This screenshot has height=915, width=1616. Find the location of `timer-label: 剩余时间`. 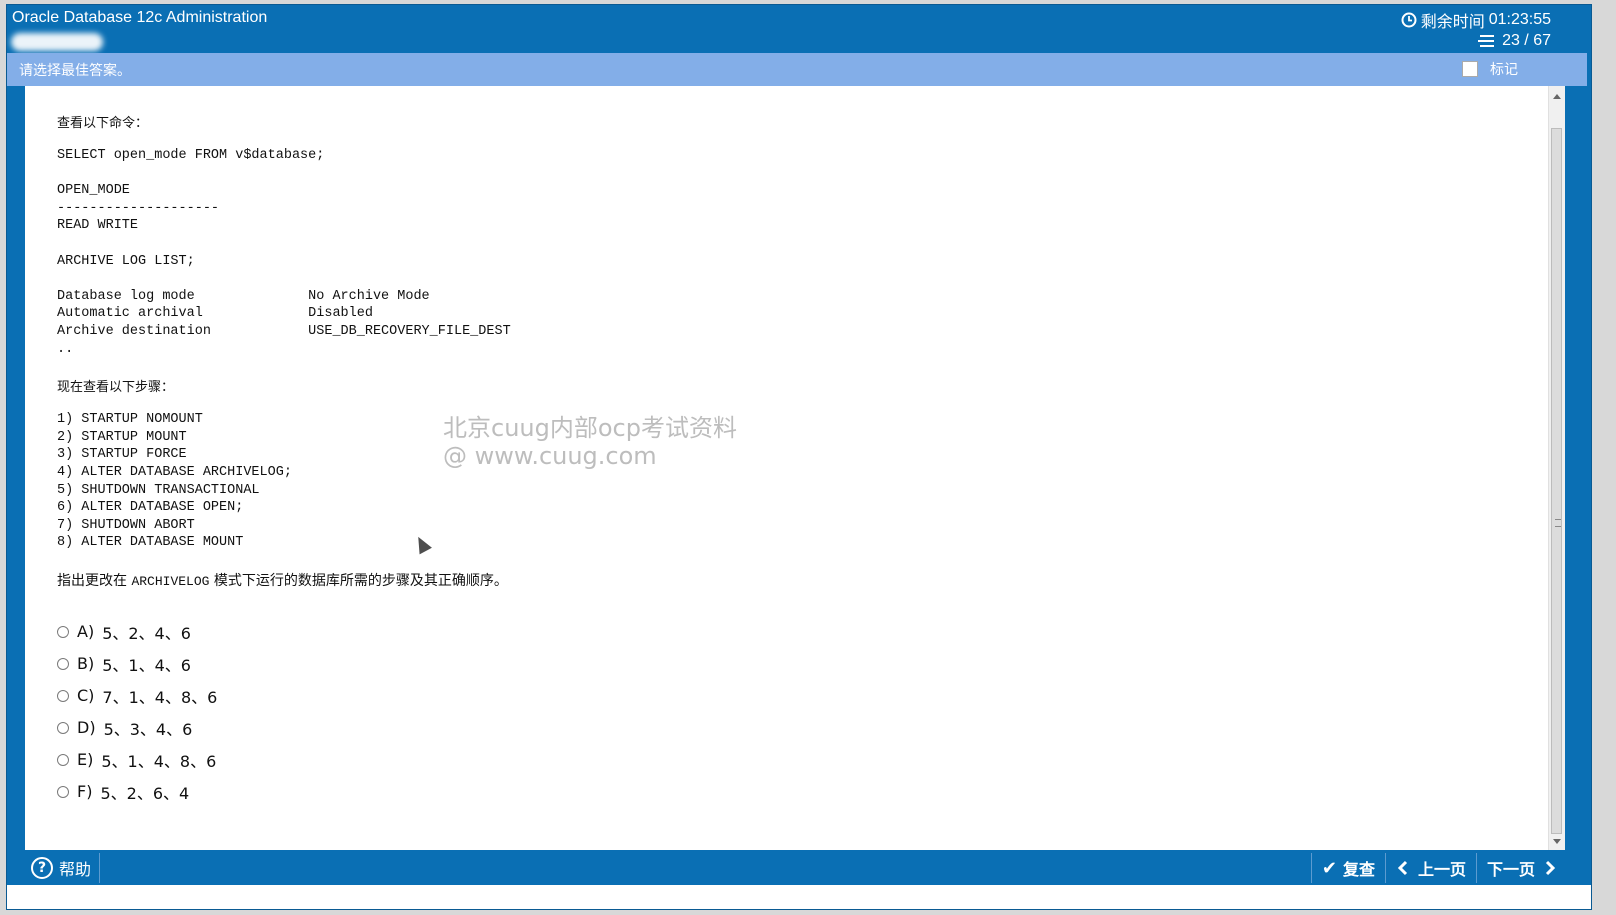

timer-label: 剩余时间 is located at coordinates (1452, 22).